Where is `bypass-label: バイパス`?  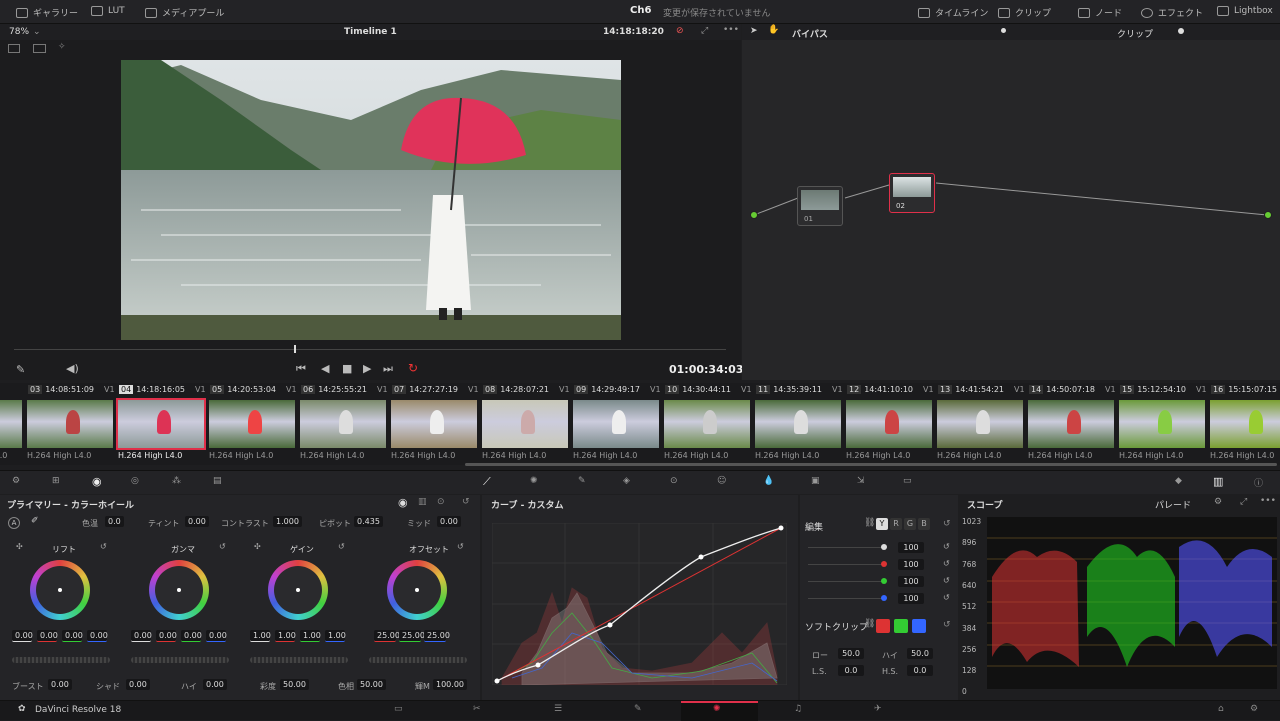 bypass-label: バイパス is located at coordinates (810, 33).